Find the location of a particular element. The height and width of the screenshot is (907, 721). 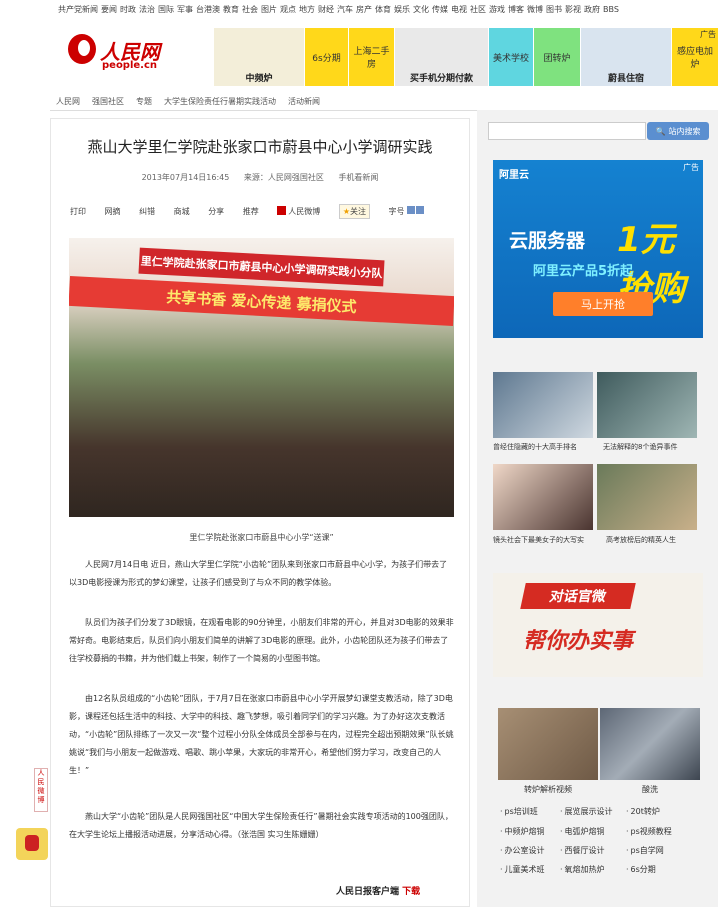

aliyun-cta-button: 马上开抢 is located at coordinates (603, 304).